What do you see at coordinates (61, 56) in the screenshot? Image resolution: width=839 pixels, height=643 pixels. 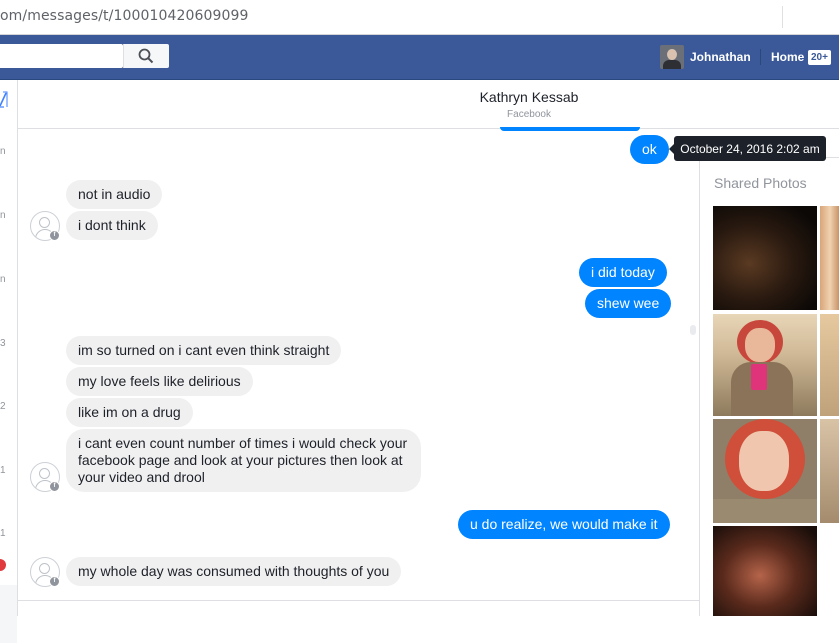 I see `search-input` at bounding box center [61, 56].